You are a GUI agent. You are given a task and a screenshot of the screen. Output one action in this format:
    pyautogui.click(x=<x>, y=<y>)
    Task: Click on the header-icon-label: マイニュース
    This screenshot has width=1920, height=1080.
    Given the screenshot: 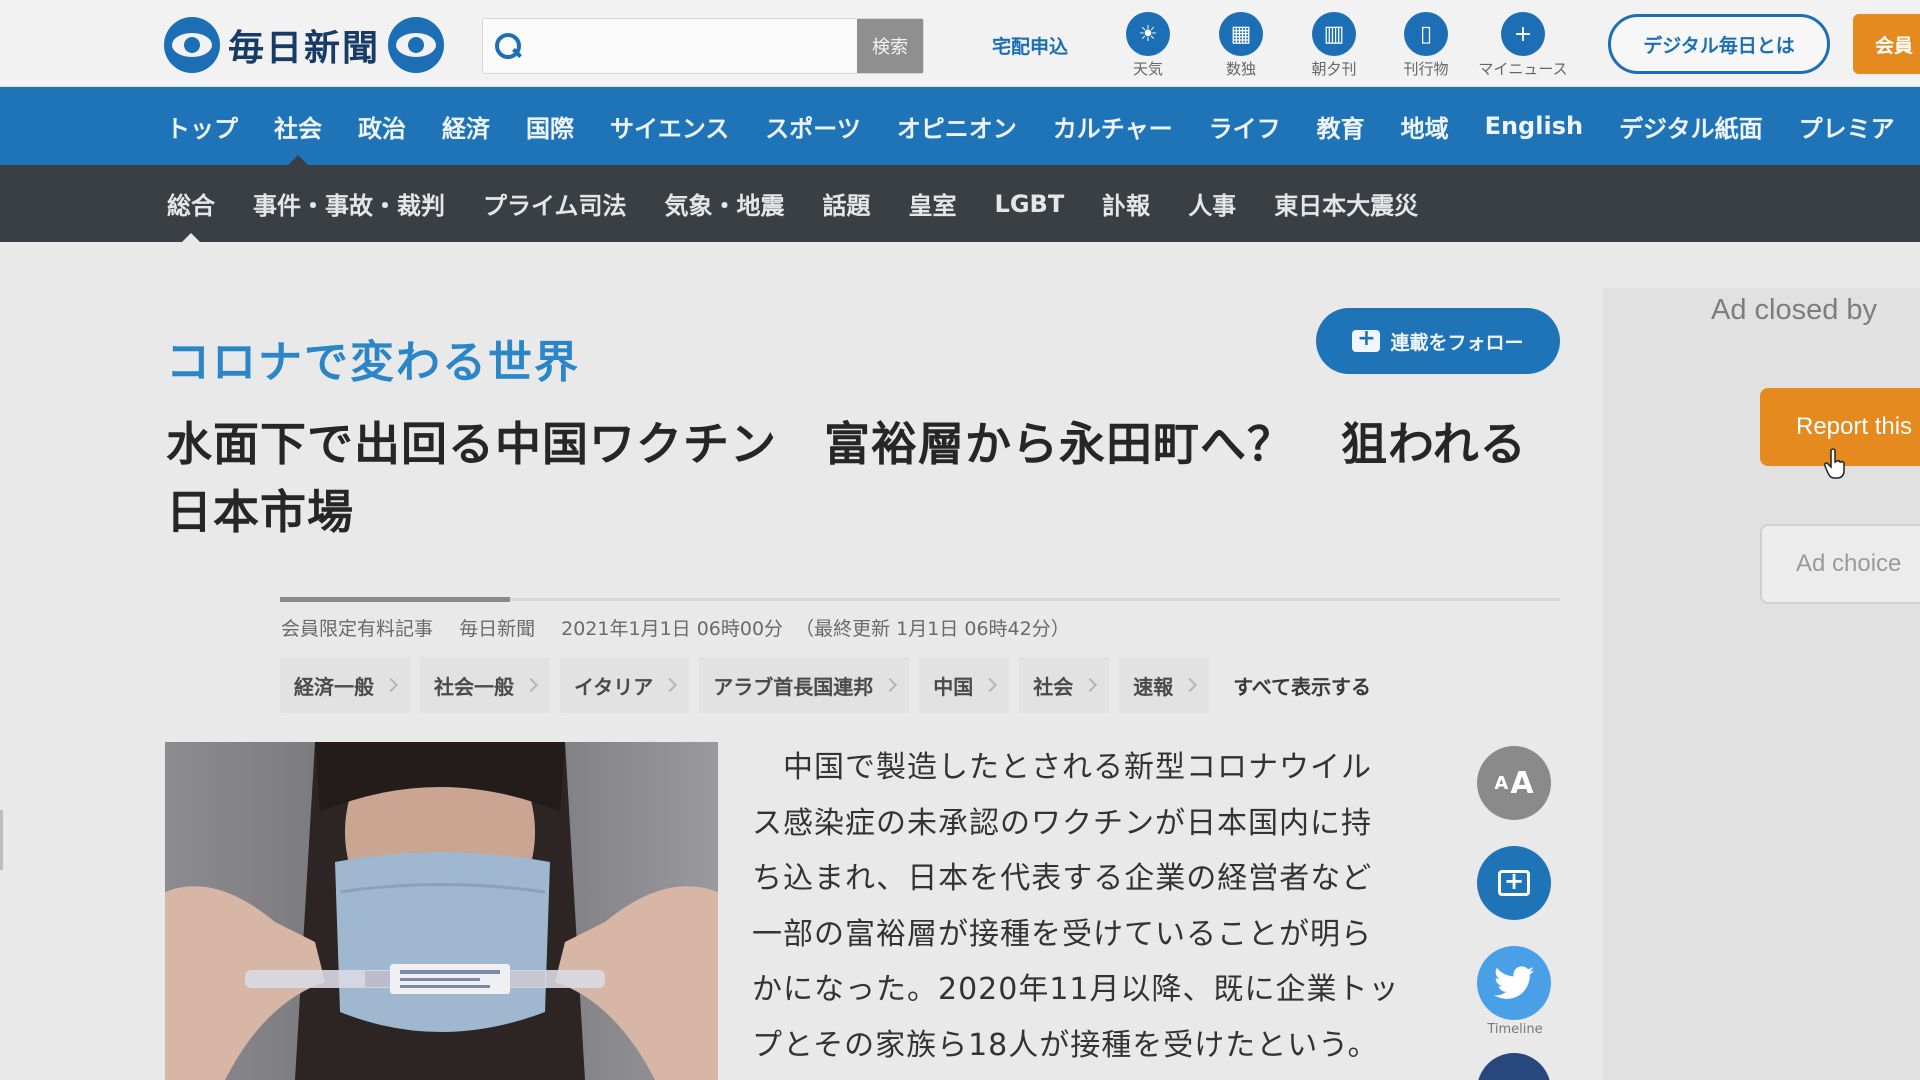 What is the action you would take?
    pyautogui.click(x=1523, y=69)
    